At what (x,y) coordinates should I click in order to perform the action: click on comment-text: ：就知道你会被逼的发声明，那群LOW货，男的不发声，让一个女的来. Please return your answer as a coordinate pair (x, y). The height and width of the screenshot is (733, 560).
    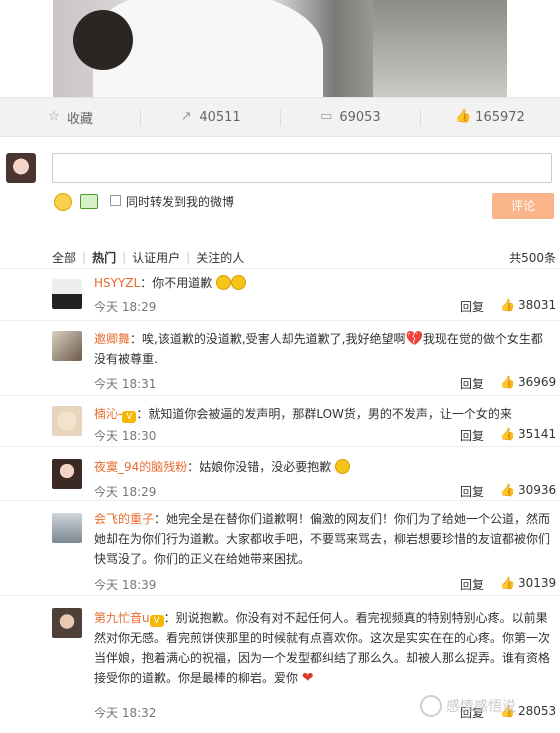
    Looking at the image, I should click on (324, 414).